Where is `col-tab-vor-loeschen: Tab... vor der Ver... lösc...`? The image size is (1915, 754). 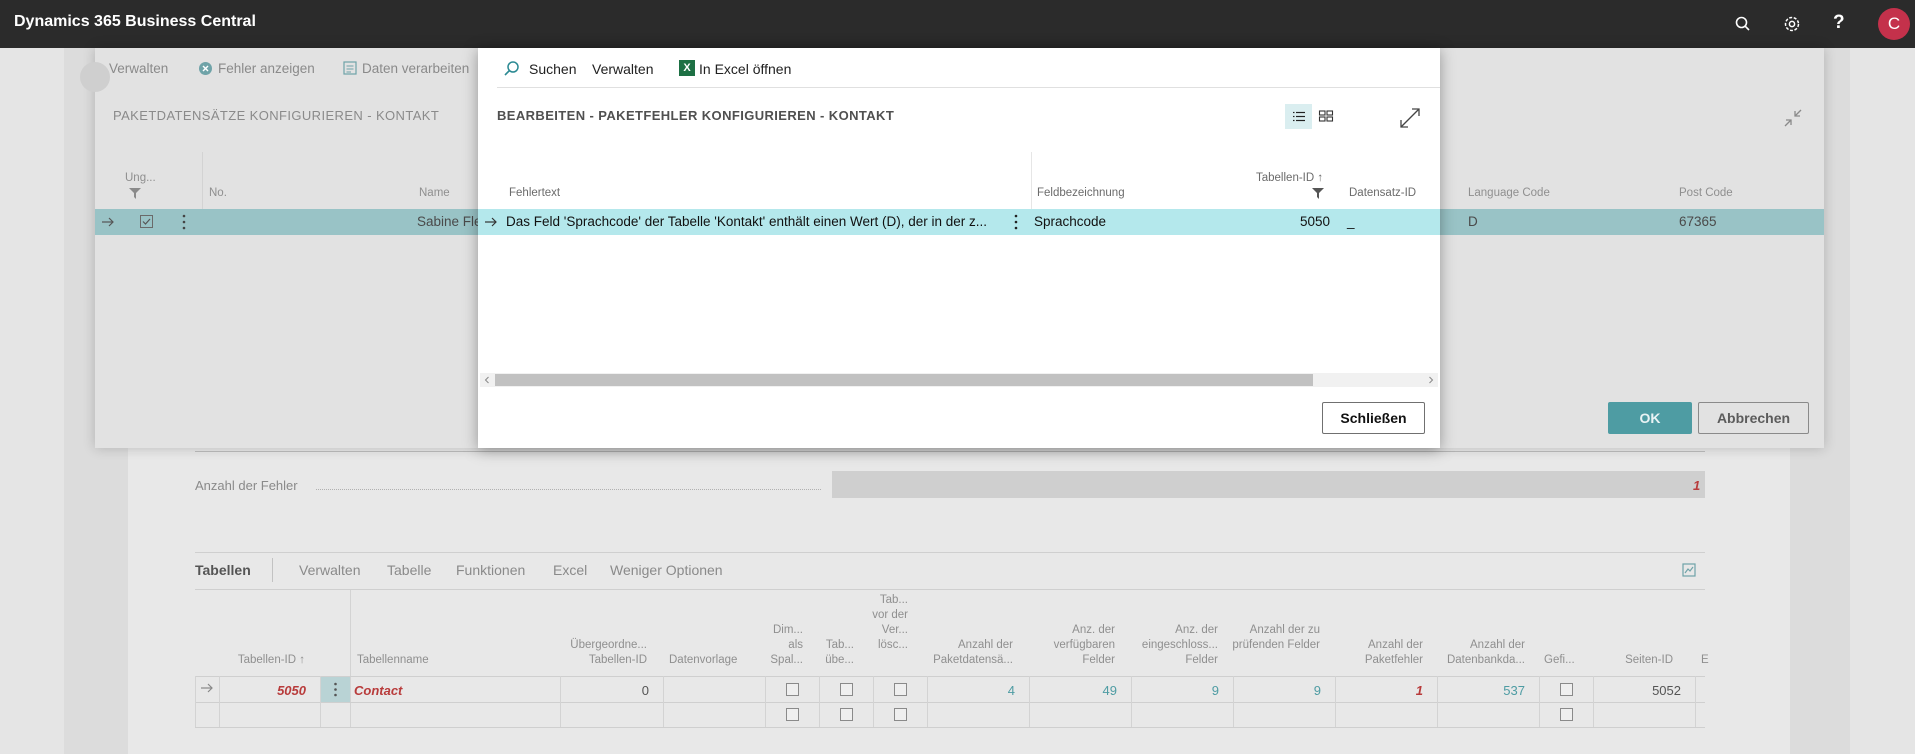
col-tab-vor-loeschen: Tab... vor der Ver... lösc... is located at coordinates (889, 623).